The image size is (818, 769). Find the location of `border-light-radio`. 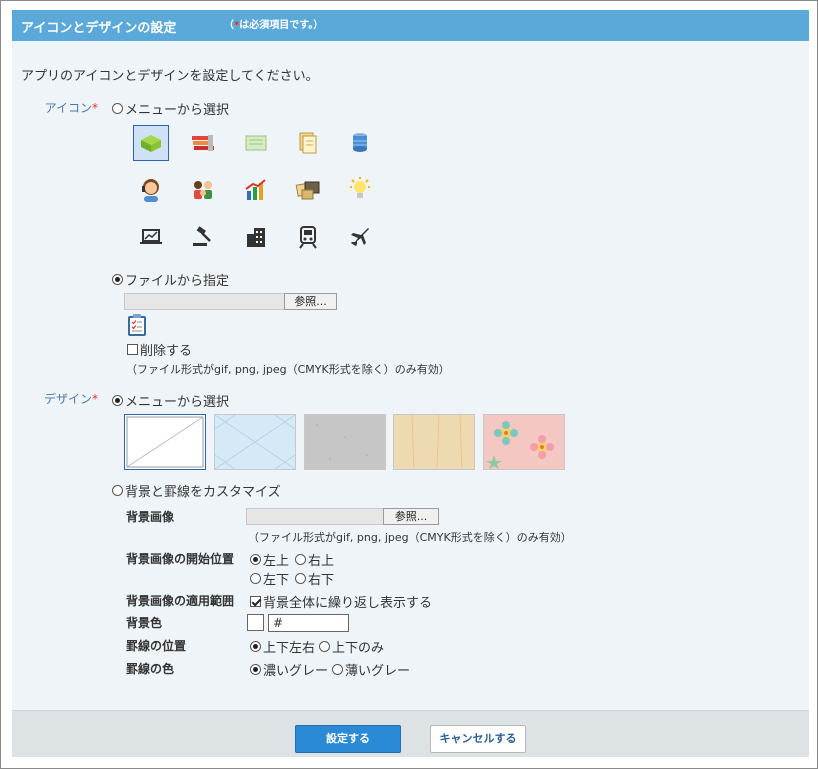

border-light-radio is located at coordinates (337, 669).